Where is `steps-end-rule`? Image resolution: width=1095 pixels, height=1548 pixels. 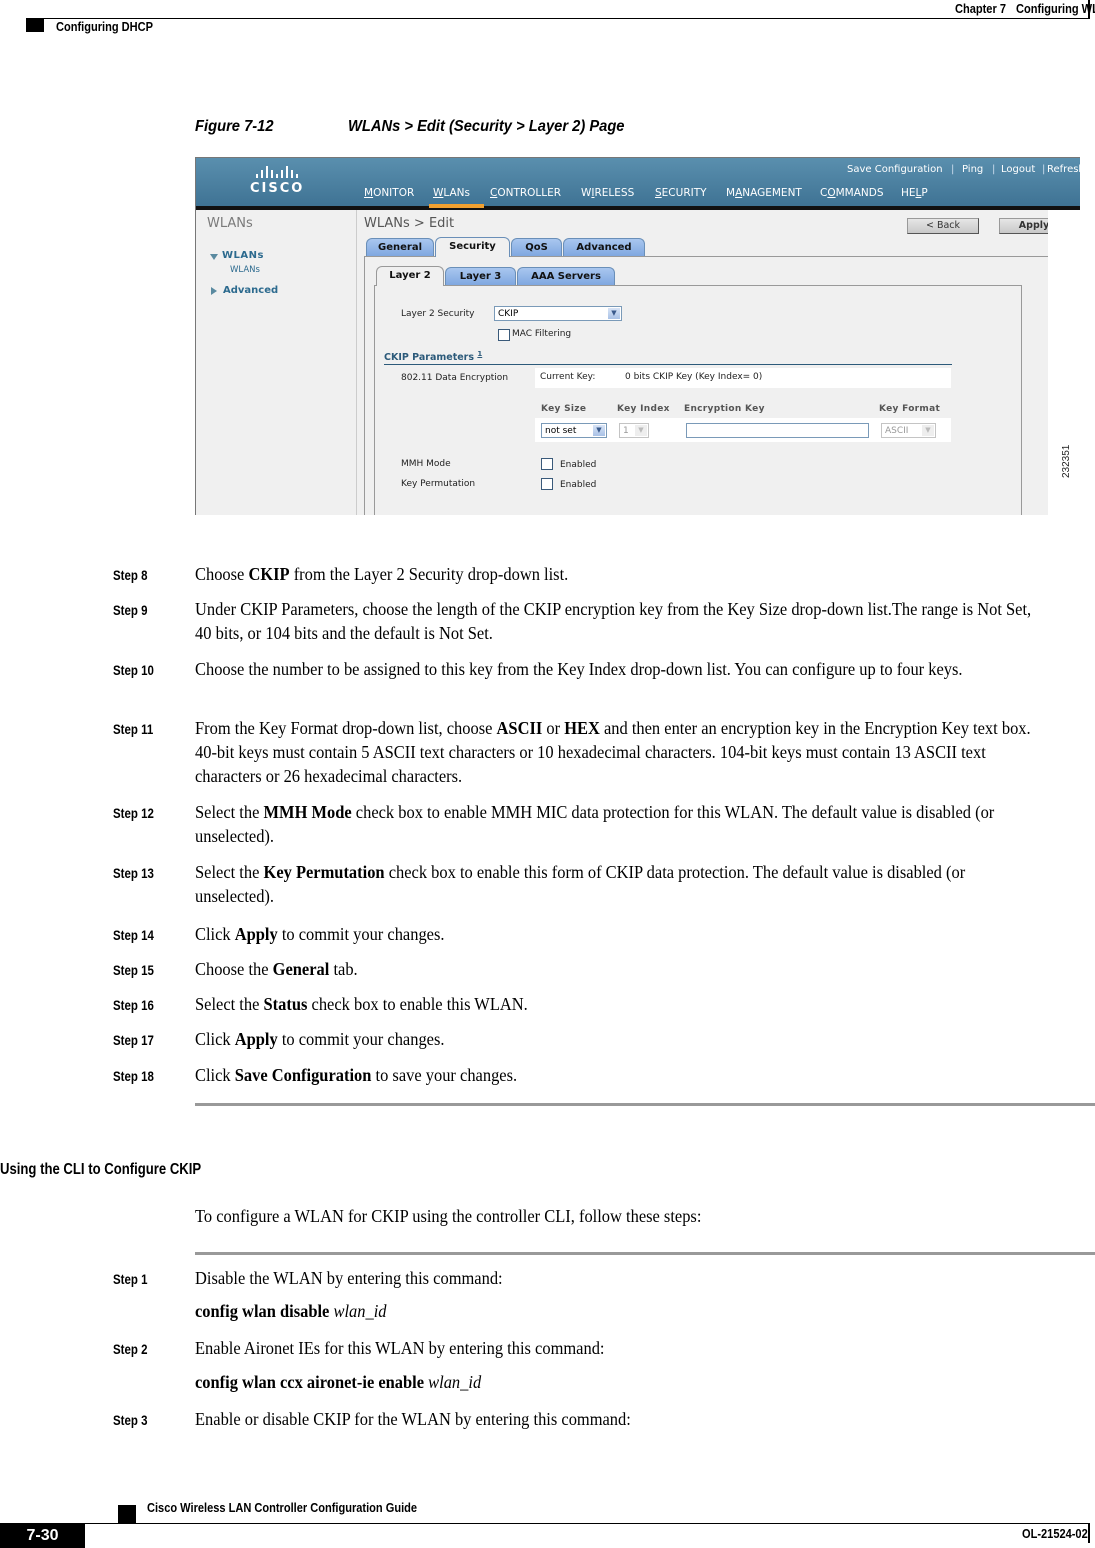 steps-end-rule is located at coordinates (645, 1104).